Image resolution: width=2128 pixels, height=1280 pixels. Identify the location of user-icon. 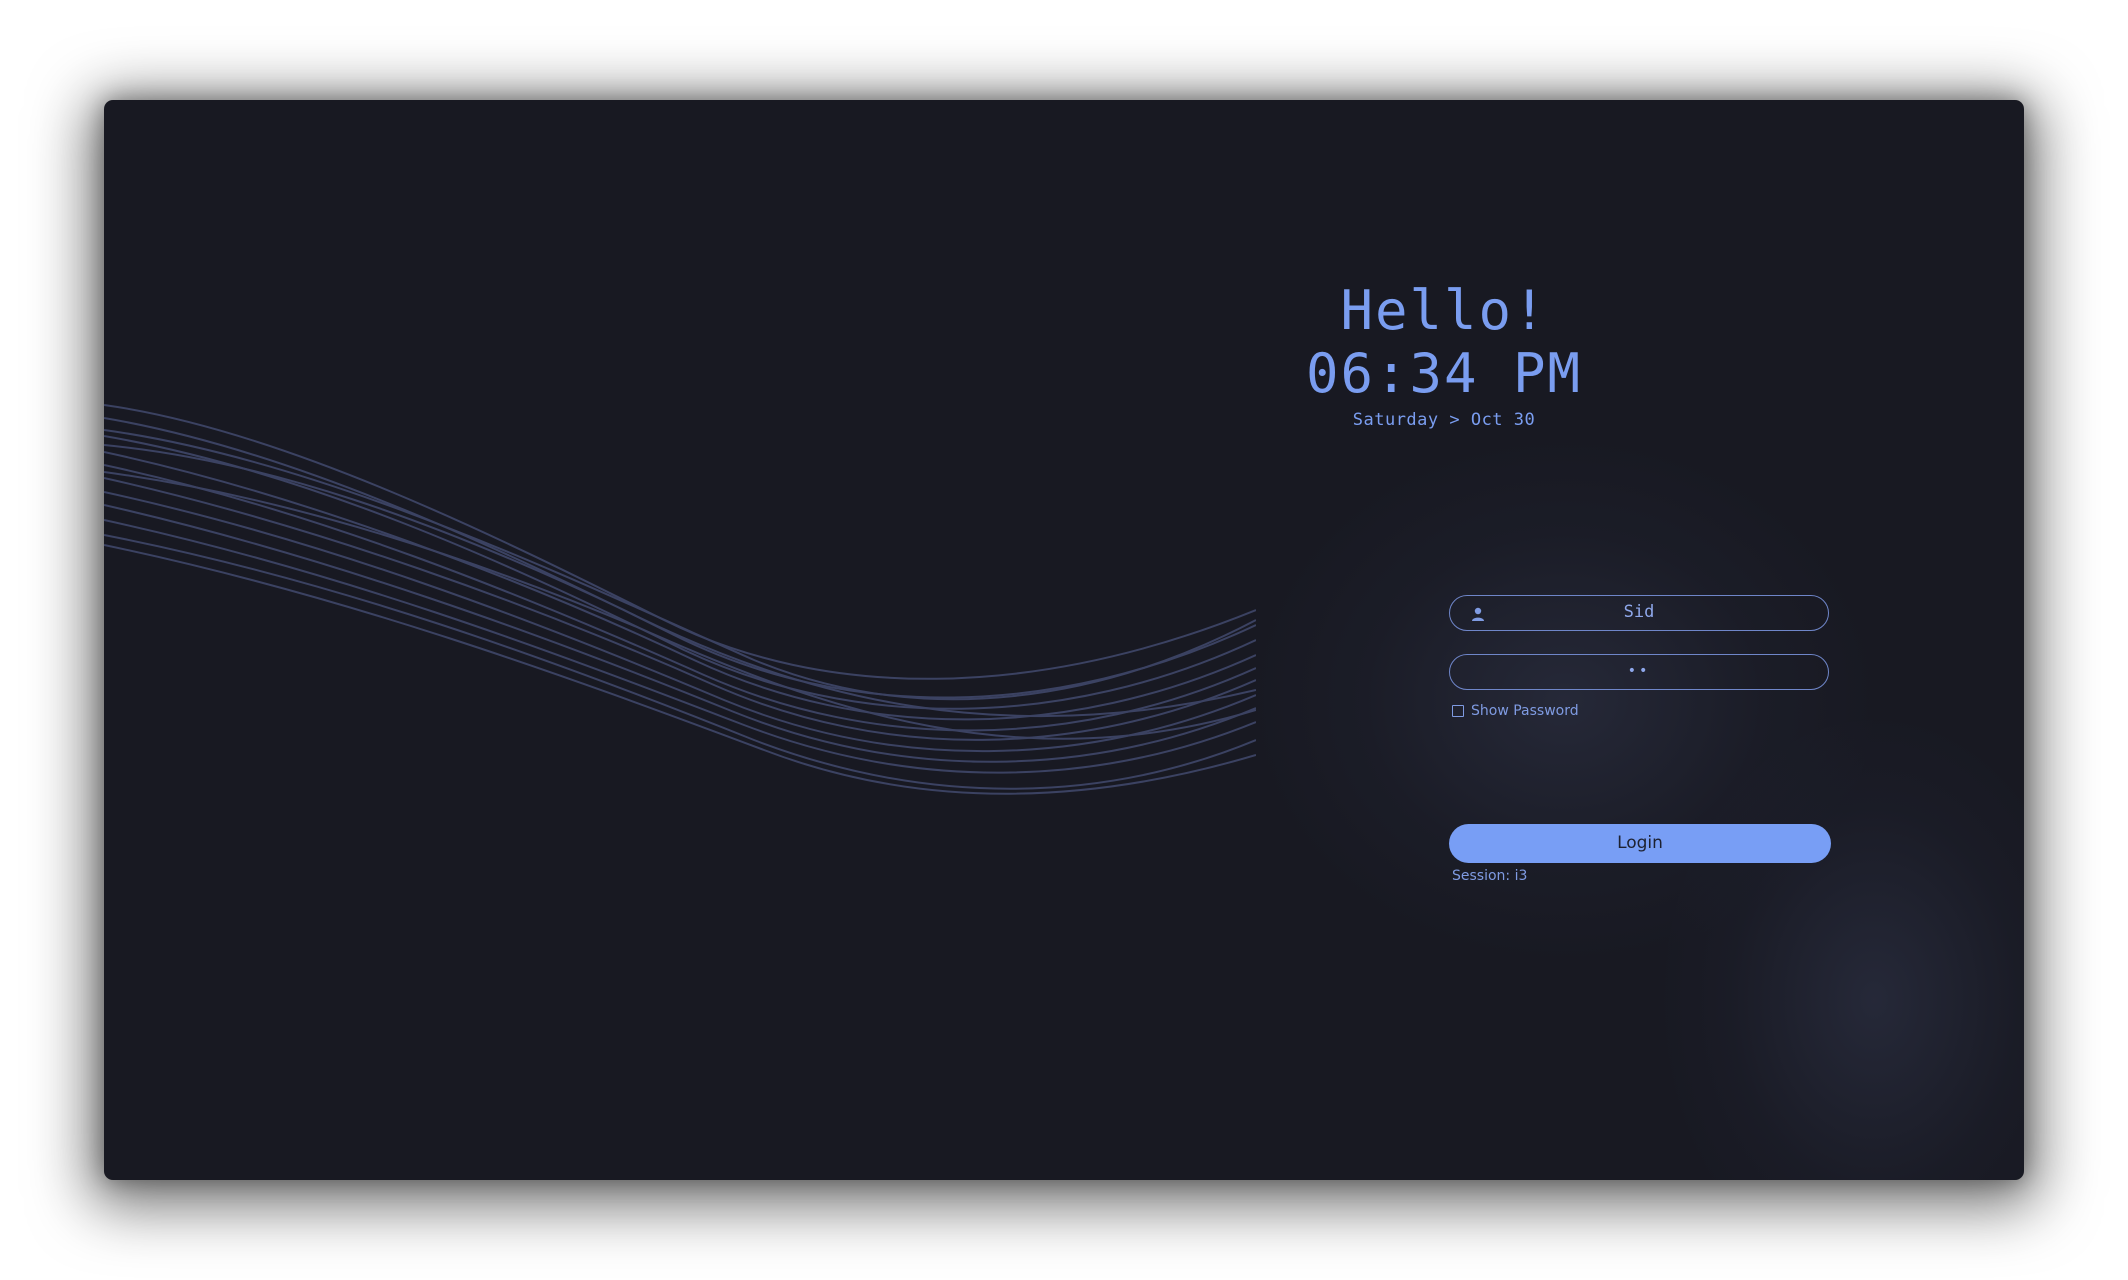
(1478, 614).